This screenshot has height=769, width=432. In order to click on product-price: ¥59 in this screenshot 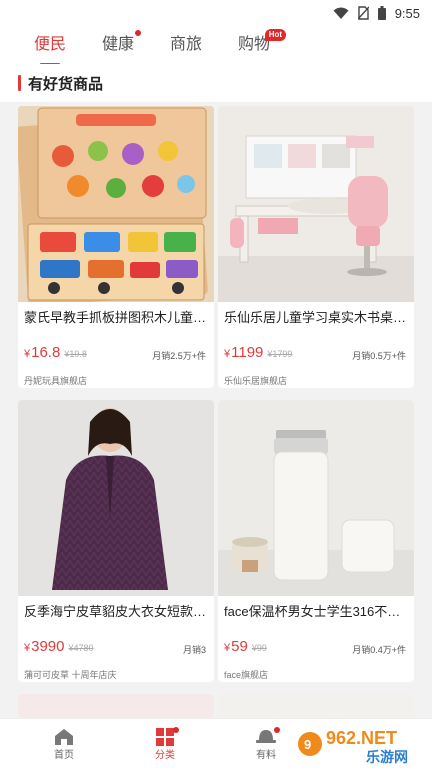, I will do `click(236, 646)`.